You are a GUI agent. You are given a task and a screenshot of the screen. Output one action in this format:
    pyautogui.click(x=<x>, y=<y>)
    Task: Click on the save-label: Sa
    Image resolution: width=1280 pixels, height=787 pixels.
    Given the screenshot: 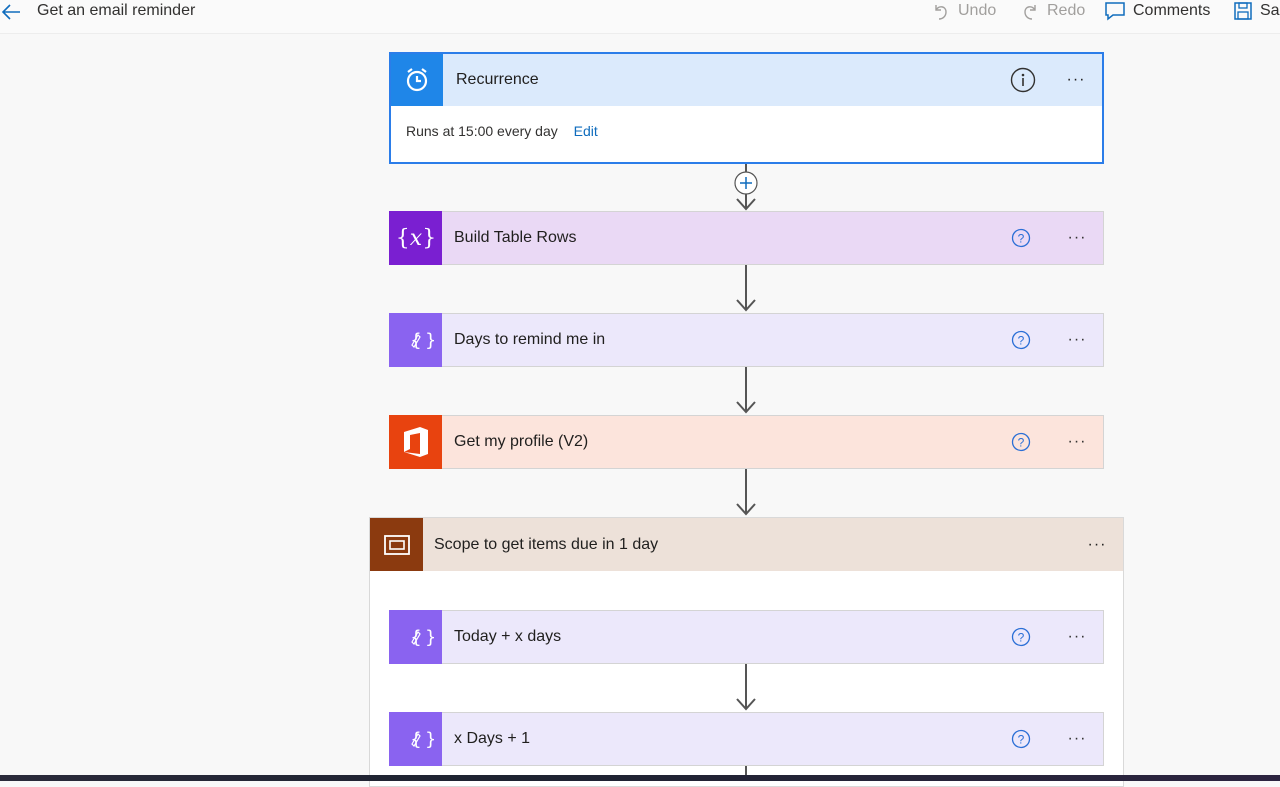 What is the action you would take?
    pyautogui.click(x=1270, y=10)
    